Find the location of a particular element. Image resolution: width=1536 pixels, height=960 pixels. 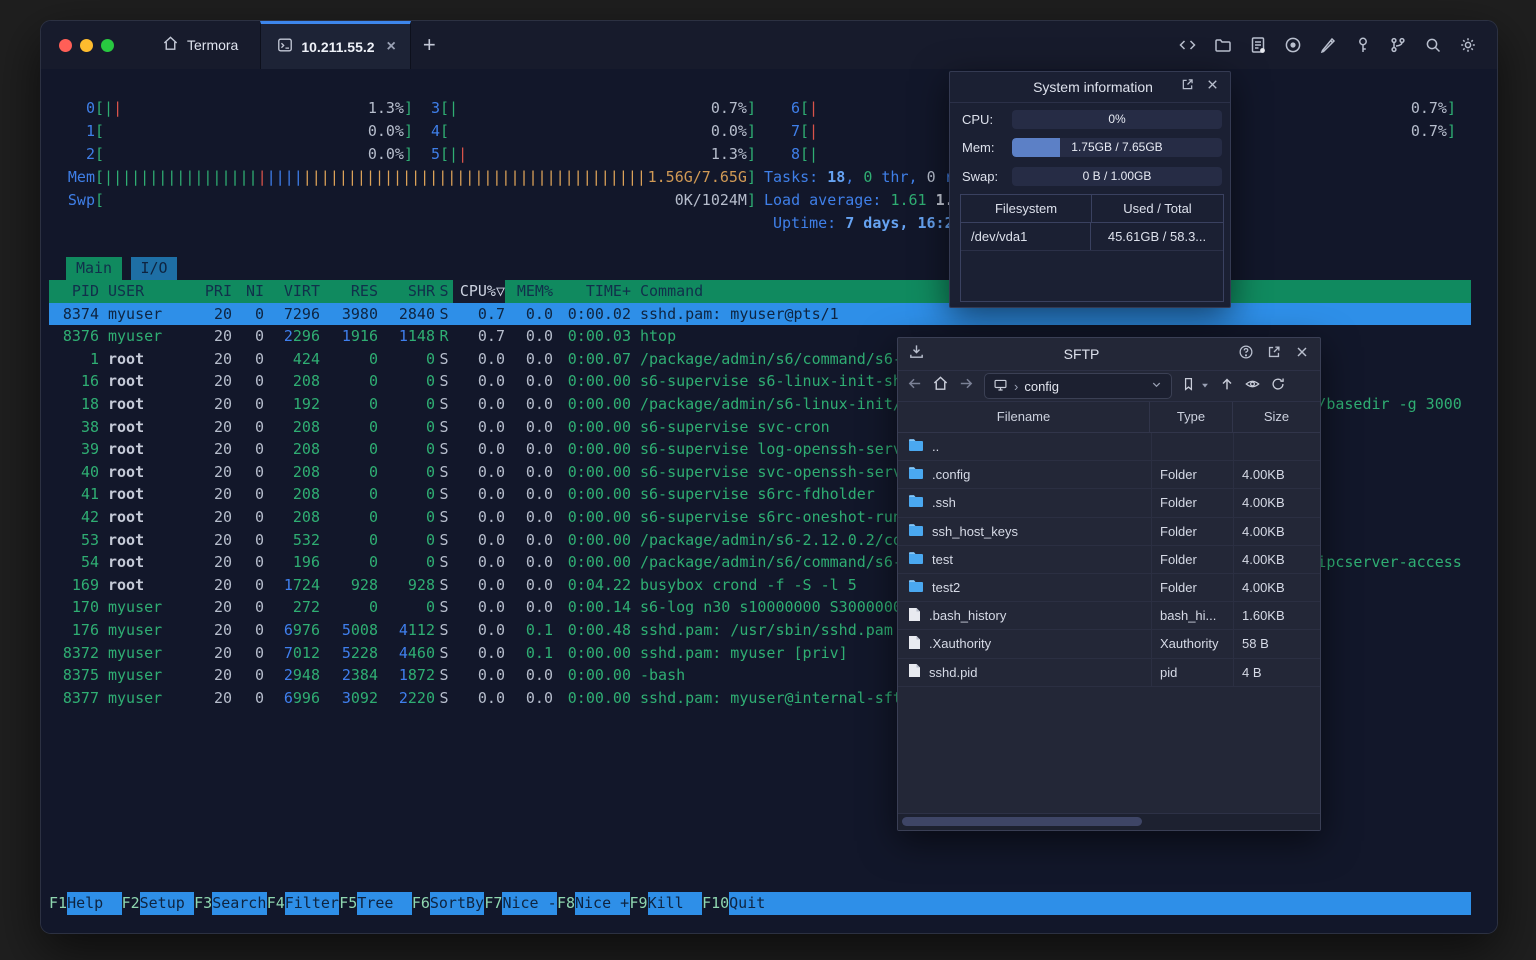

fkey-action-setup: Setup is located at coordinates (167, 903).